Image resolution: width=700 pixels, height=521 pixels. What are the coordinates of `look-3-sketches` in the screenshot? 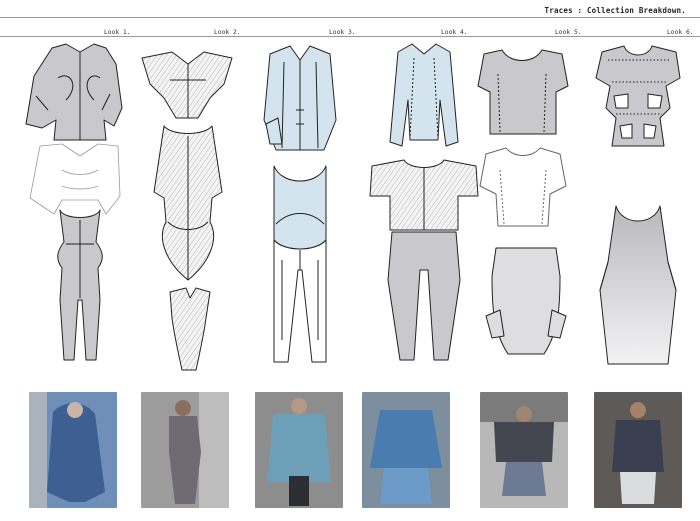 It's located at (300, 204).